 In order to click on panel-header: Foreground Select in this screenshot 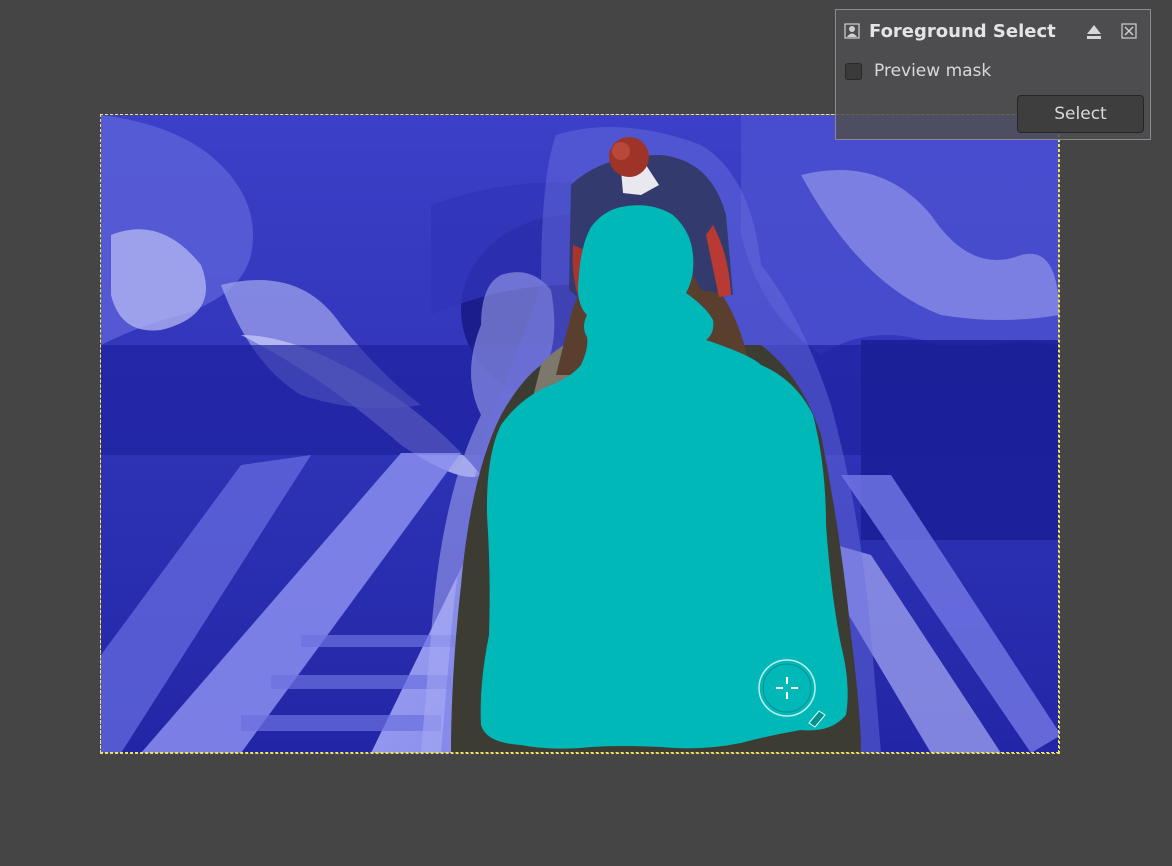, I will do `click(993, 31)`.